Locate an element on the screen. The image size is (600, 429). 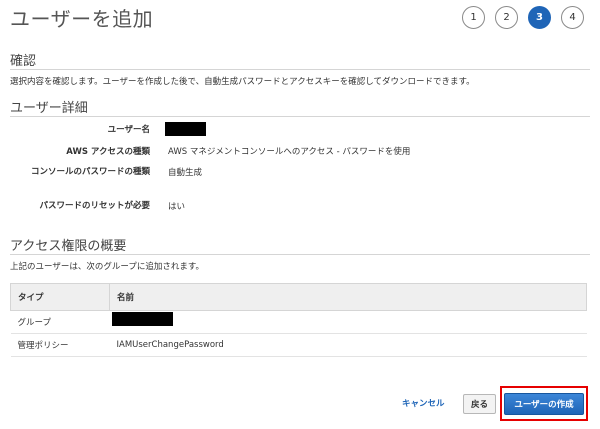
user-details-heading: ユーザー詳細 is located at coordinates (49, 108).